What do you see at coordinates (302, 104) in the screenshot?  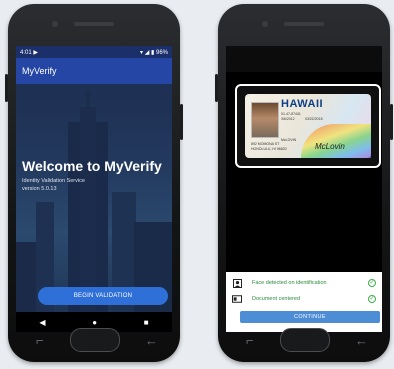 I see `license-state: HAWAII` at bounding box center [302, 104].